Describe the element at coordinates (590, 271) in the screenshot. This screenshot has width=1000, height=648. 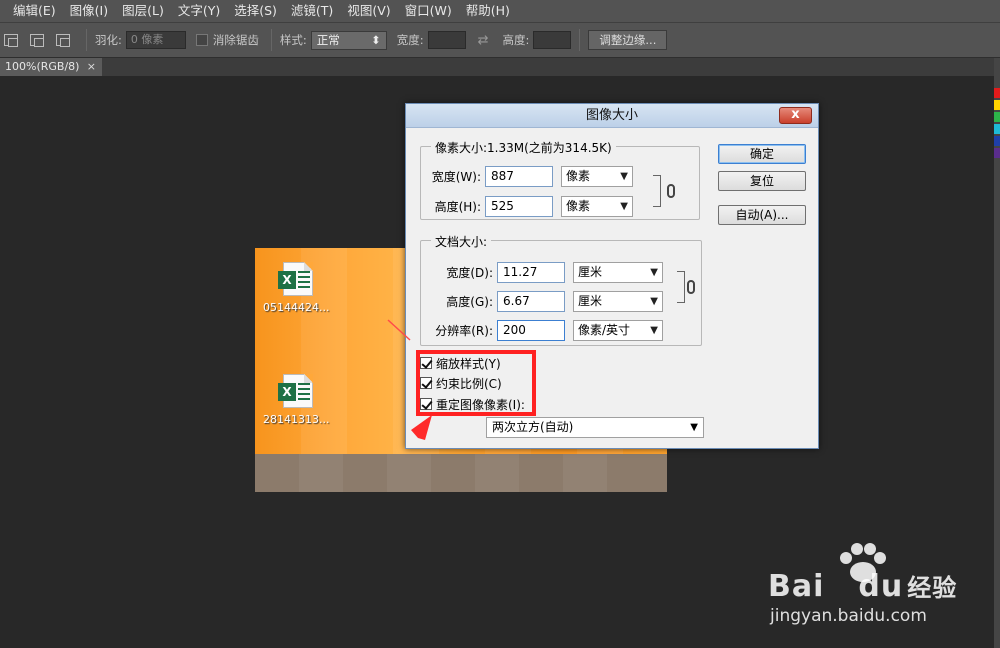
I see `doc-width-unit: 厘米` at that location.